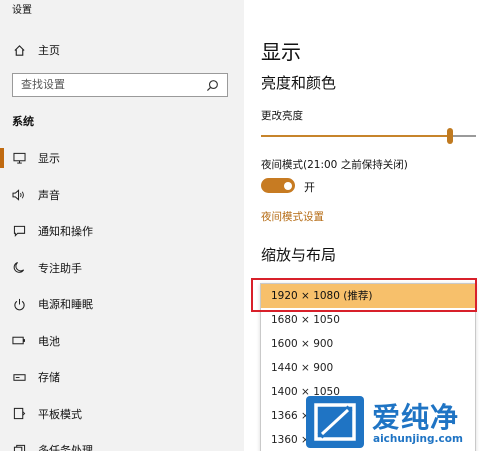 The height and width of the screenshot is (451, 500). What do you see at coordinates (299, 83) in the screenshot?
I see `brightness-section-heading: 亮度和颜色` at bounding box center [299, 83].